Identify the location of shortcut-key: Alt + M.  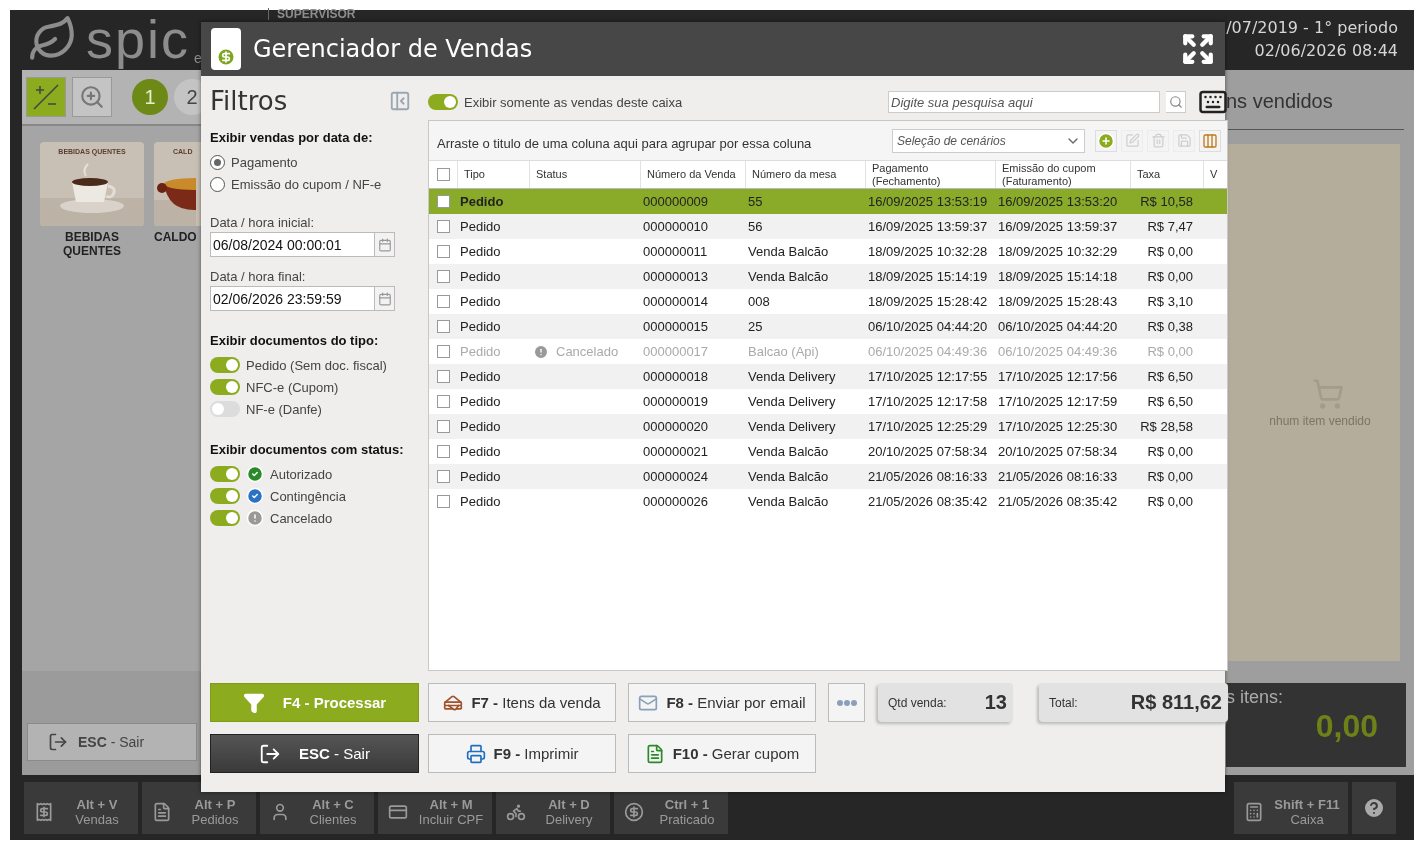
(451, 804).